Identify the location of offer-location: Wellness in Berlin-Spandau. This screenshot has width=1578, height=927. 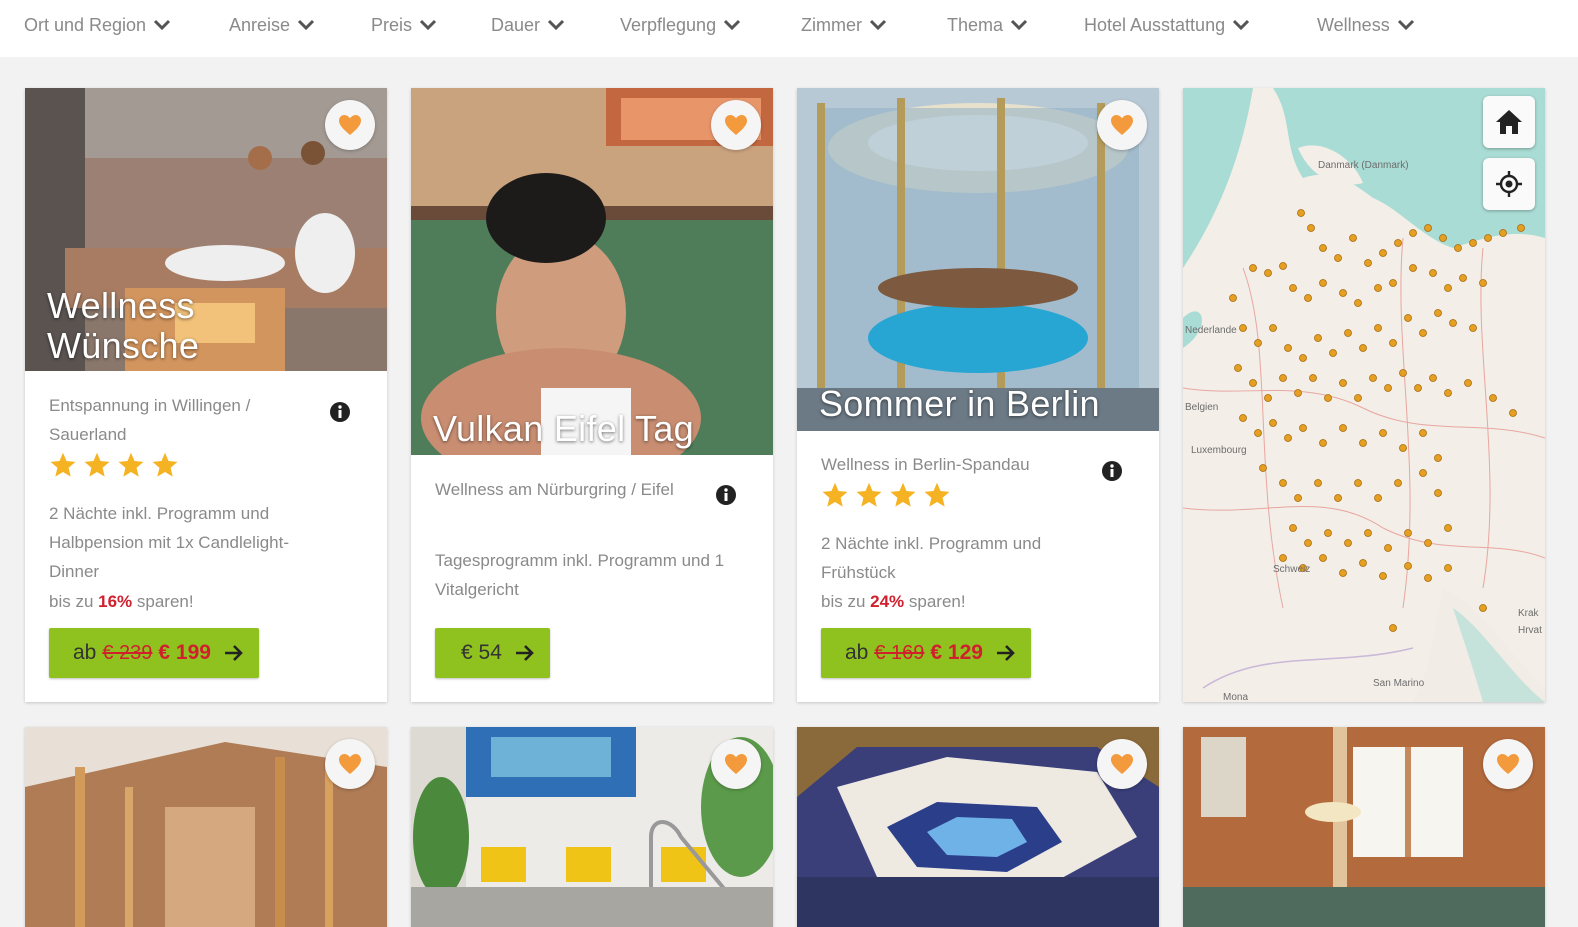
(925, 464).